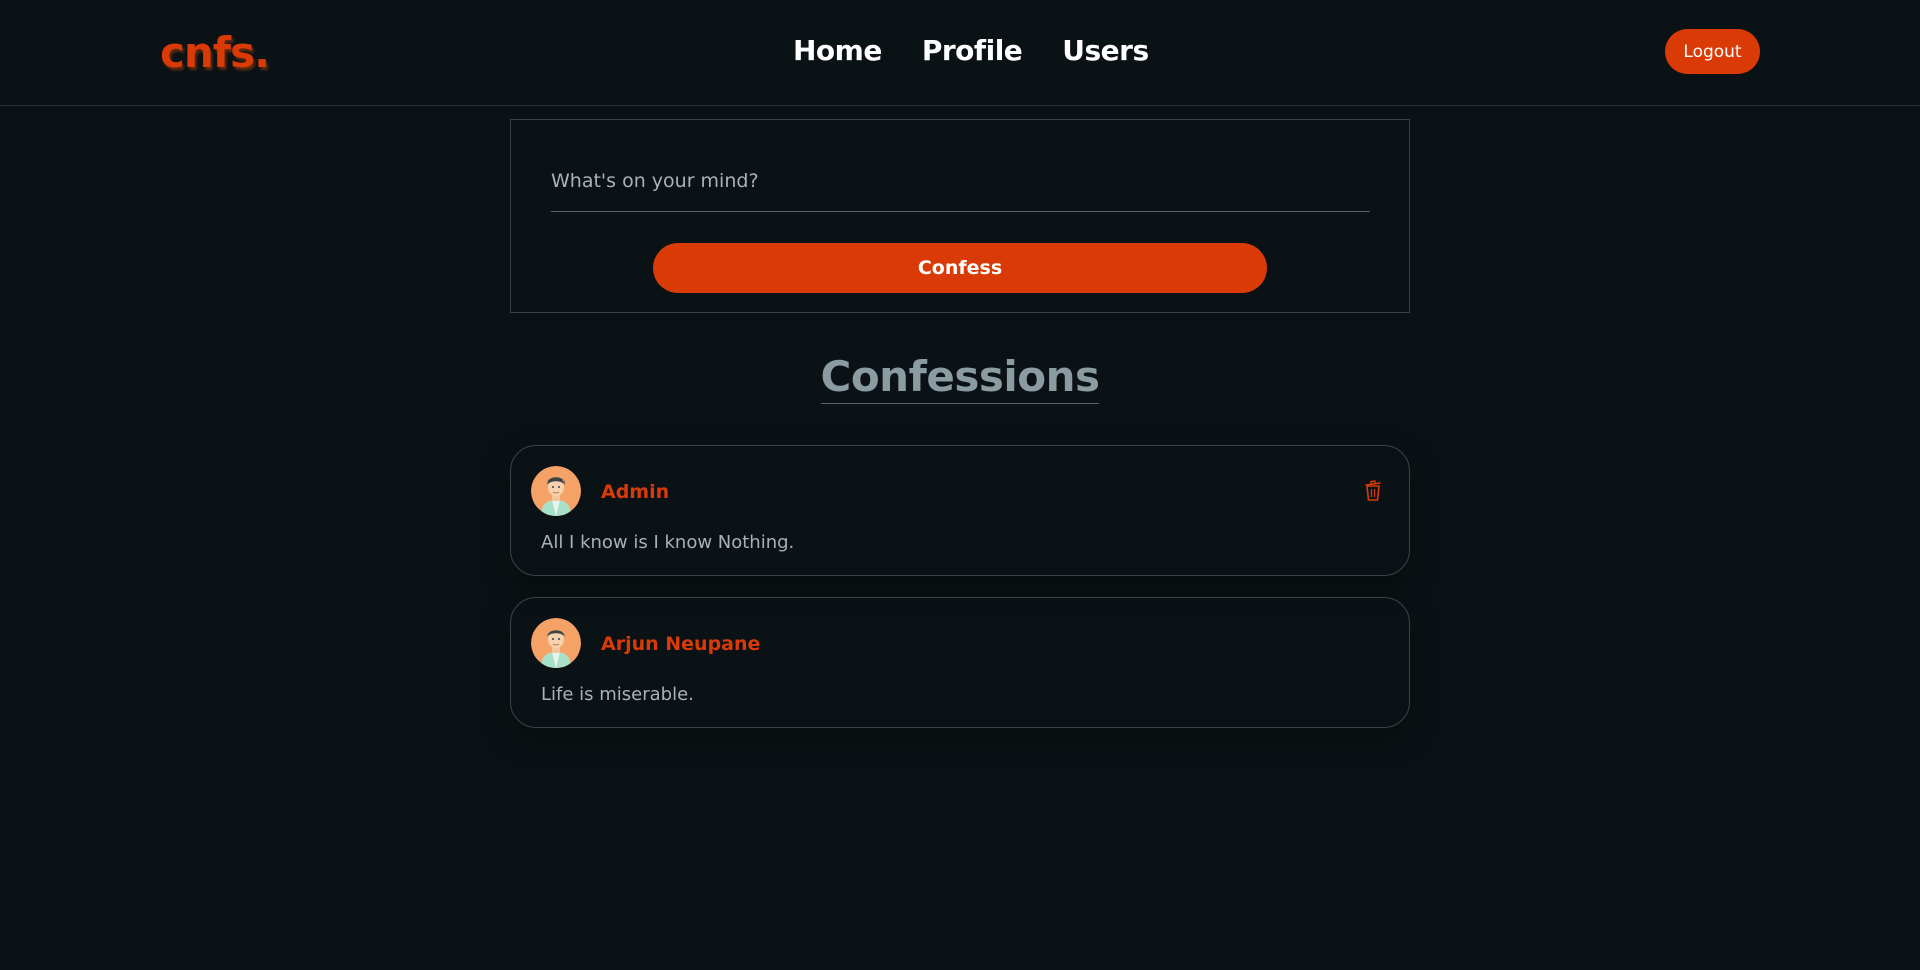 The image size is (1920, 970). What do you see at coordinates (680, 644) in the screenshot?
I see `post-author: Arjun Neupane` at bounding box center [680, 644].